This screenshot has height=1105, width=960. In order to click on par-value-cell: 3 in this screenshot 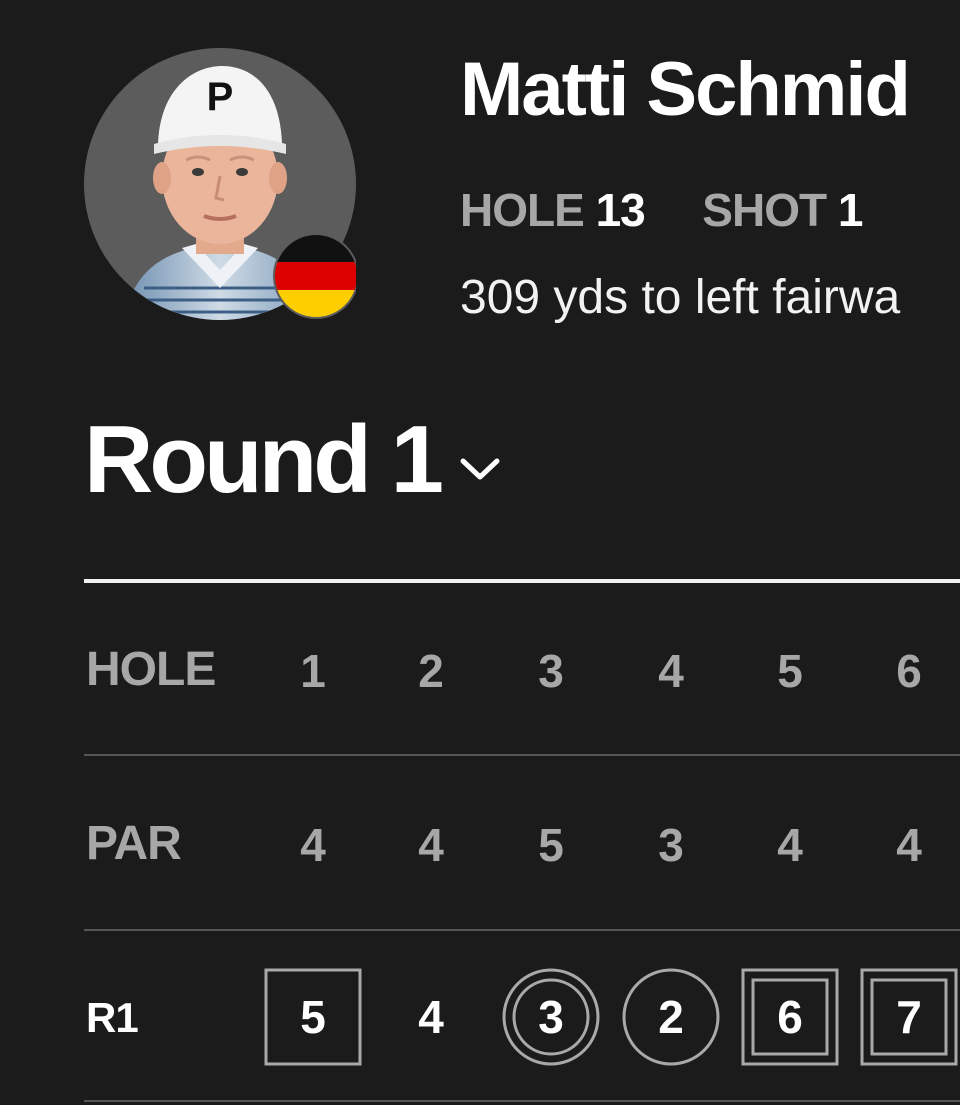, I will do `click(671, 845)`.